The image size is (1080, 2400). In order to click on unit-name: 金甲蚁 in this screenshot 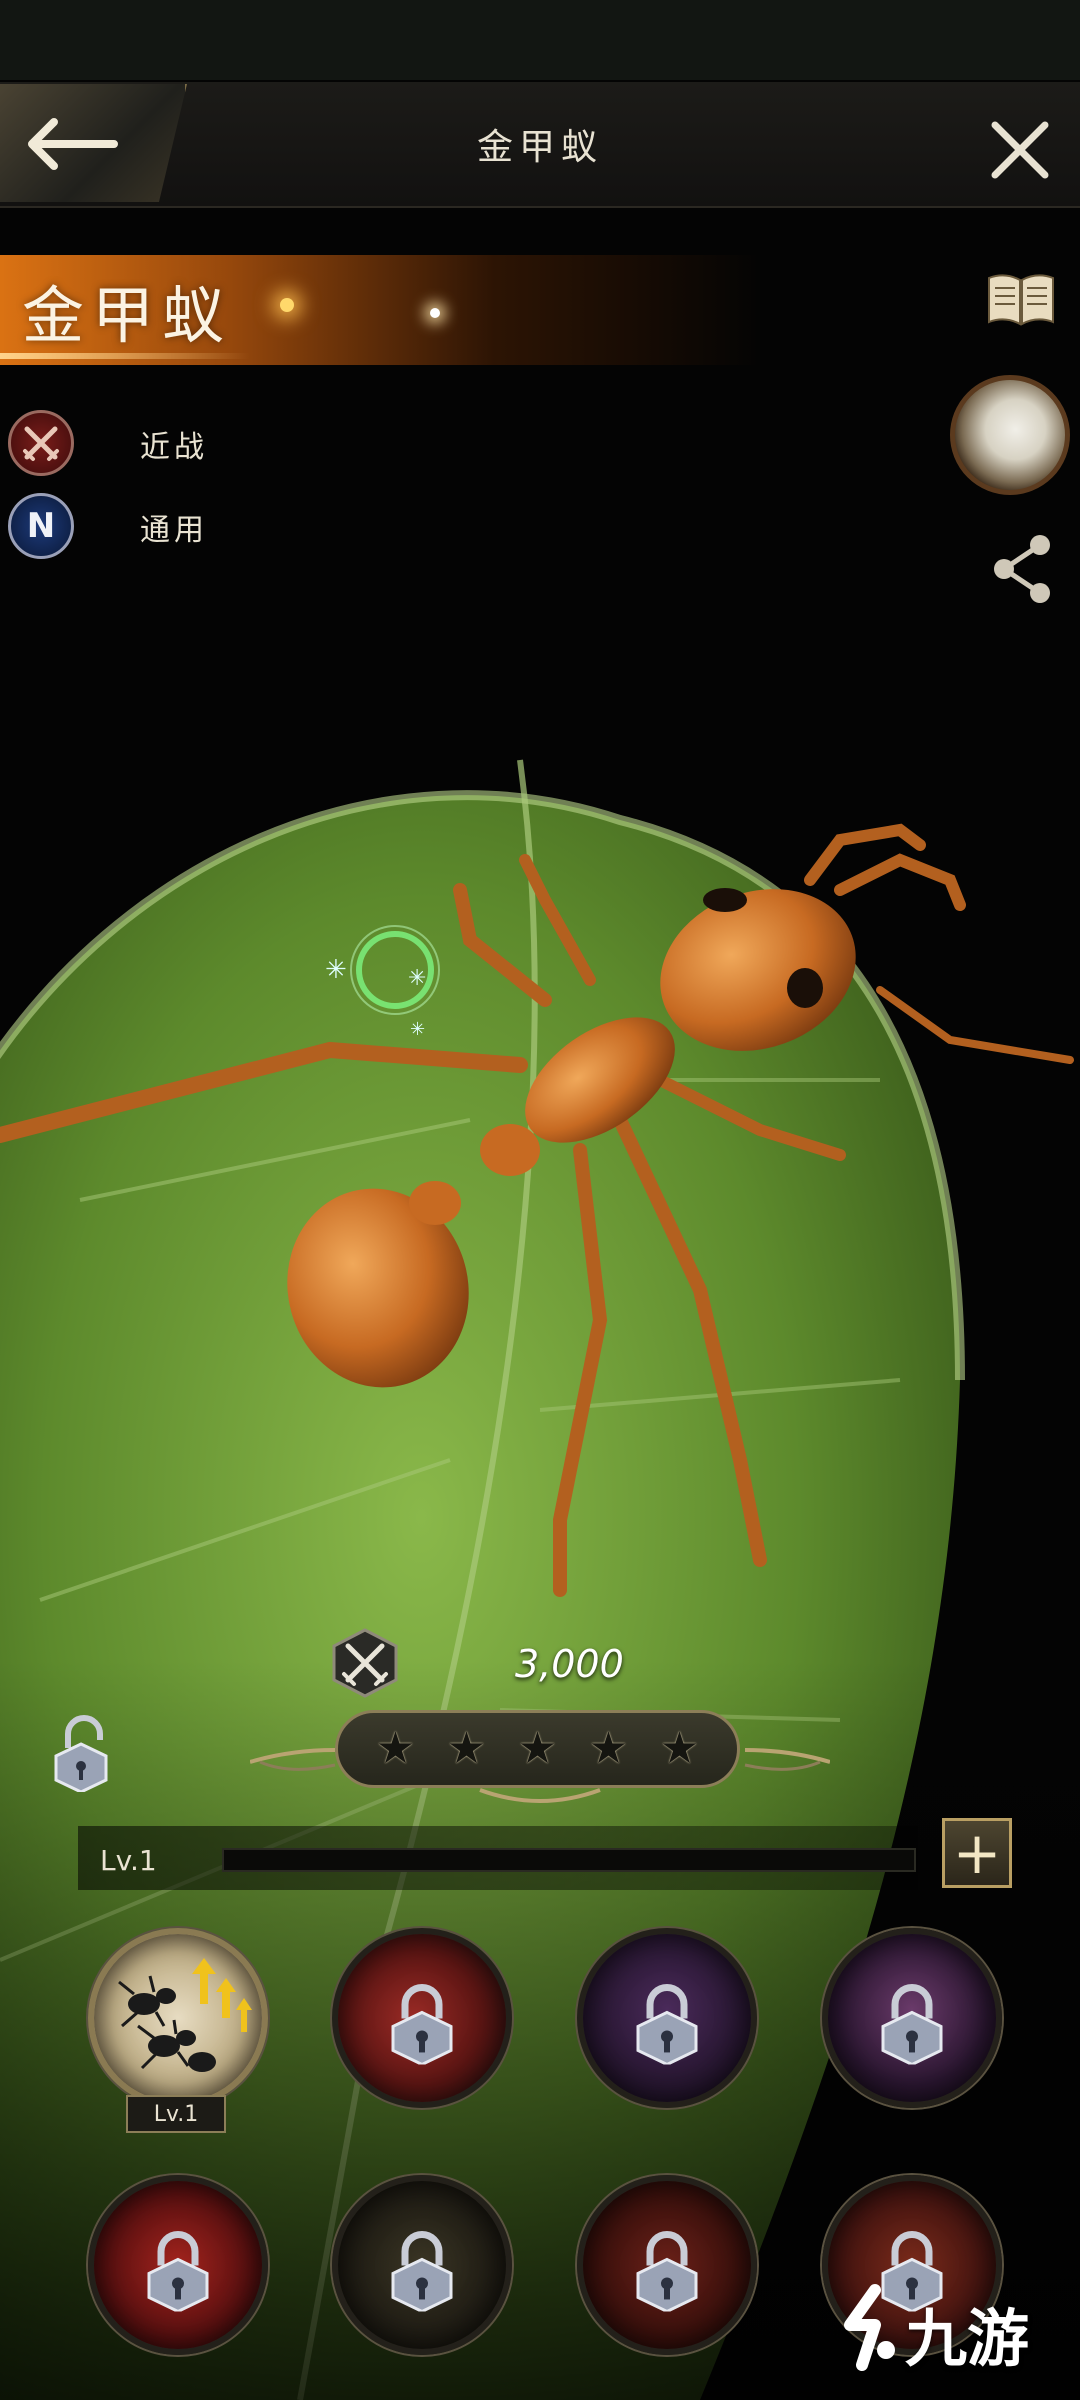, I will do `click(127, 315)`.